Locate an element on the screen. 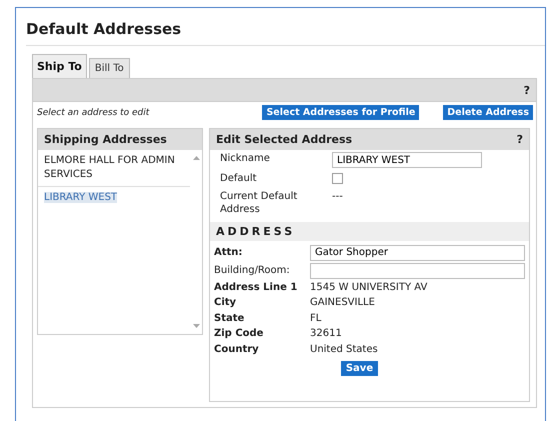  field-label: Attn: is located at coordinates (229, 253).